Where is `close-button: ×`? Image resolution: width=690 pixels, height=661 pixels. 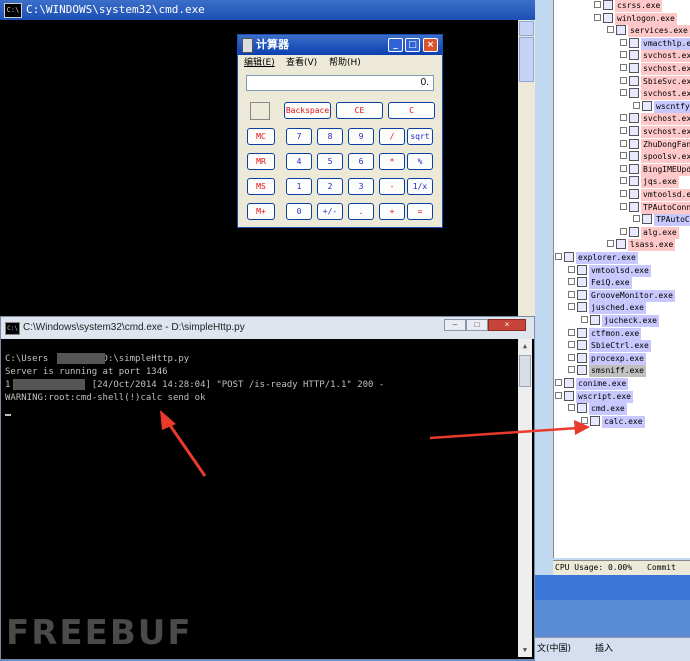 close-button: × is located at coordinates (430, 45).